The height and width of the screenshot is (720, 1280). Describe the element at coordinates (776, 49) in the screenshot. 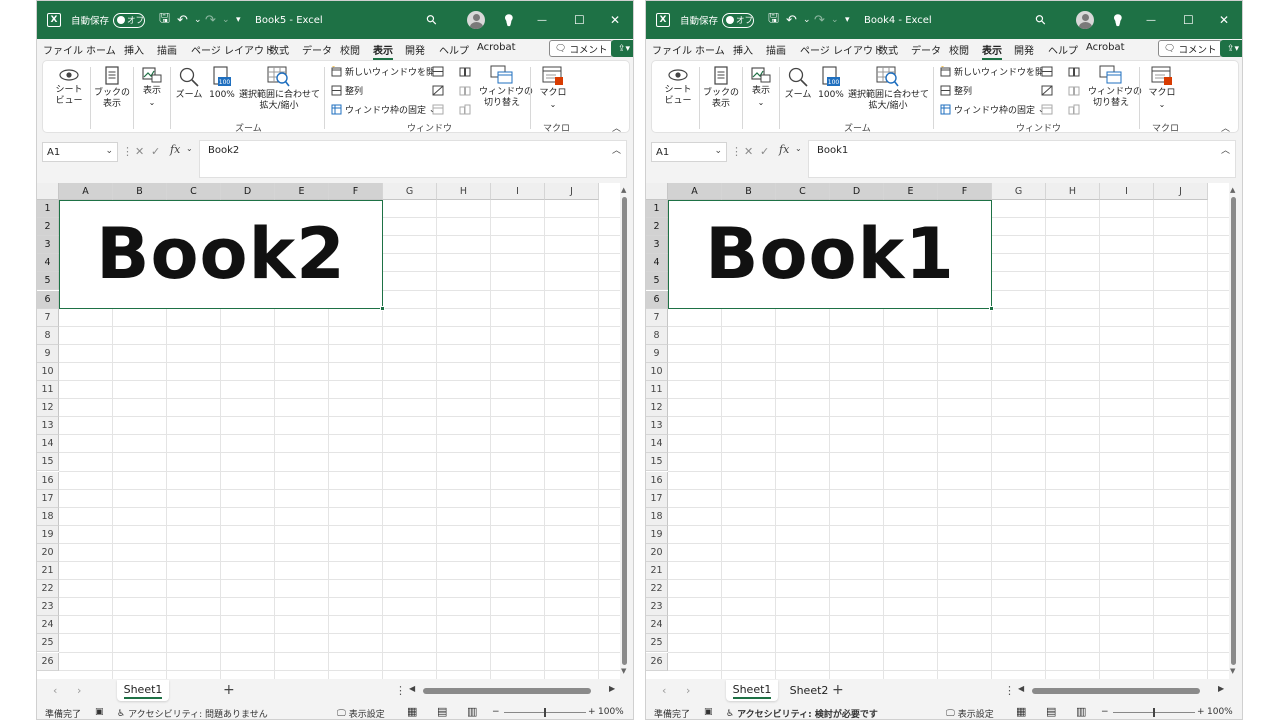

I see `tab-3: 描画` at that location.